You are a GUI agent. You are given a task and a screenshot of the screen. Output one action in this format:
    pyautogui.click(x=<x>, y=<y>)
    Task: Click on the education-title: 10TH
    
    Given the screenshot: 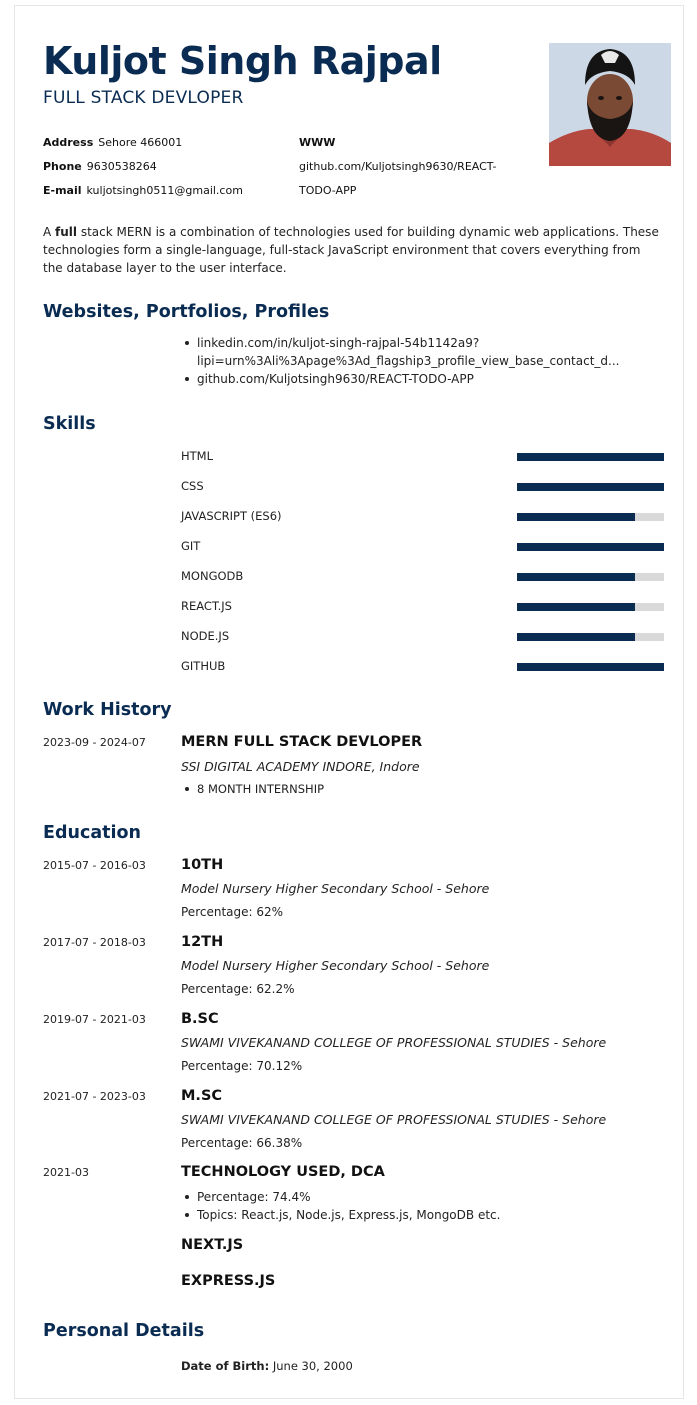 What is the action you would take?
    pyautogui.click(x=202, y=865)
    